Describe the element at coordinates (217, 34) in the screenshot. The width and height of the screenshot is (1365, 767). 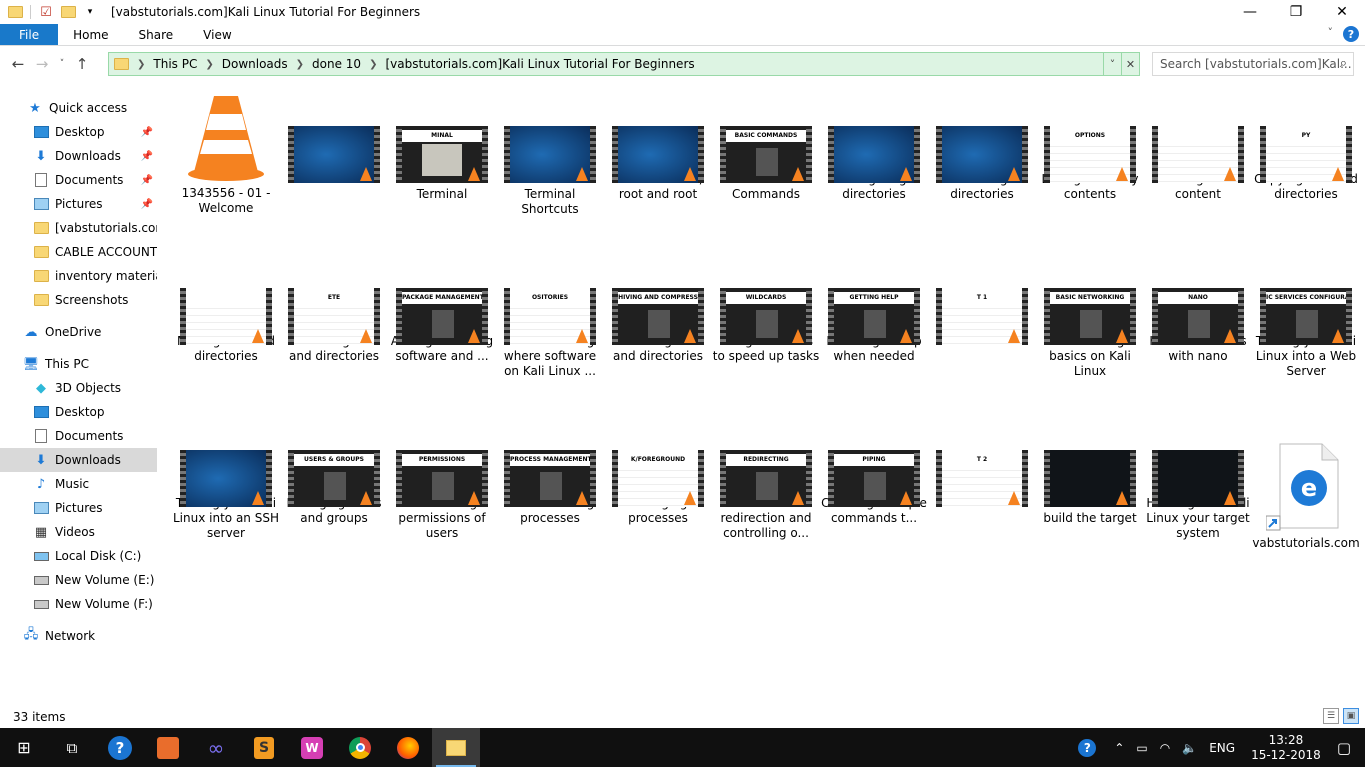
I see `tab-view: View` at that location.